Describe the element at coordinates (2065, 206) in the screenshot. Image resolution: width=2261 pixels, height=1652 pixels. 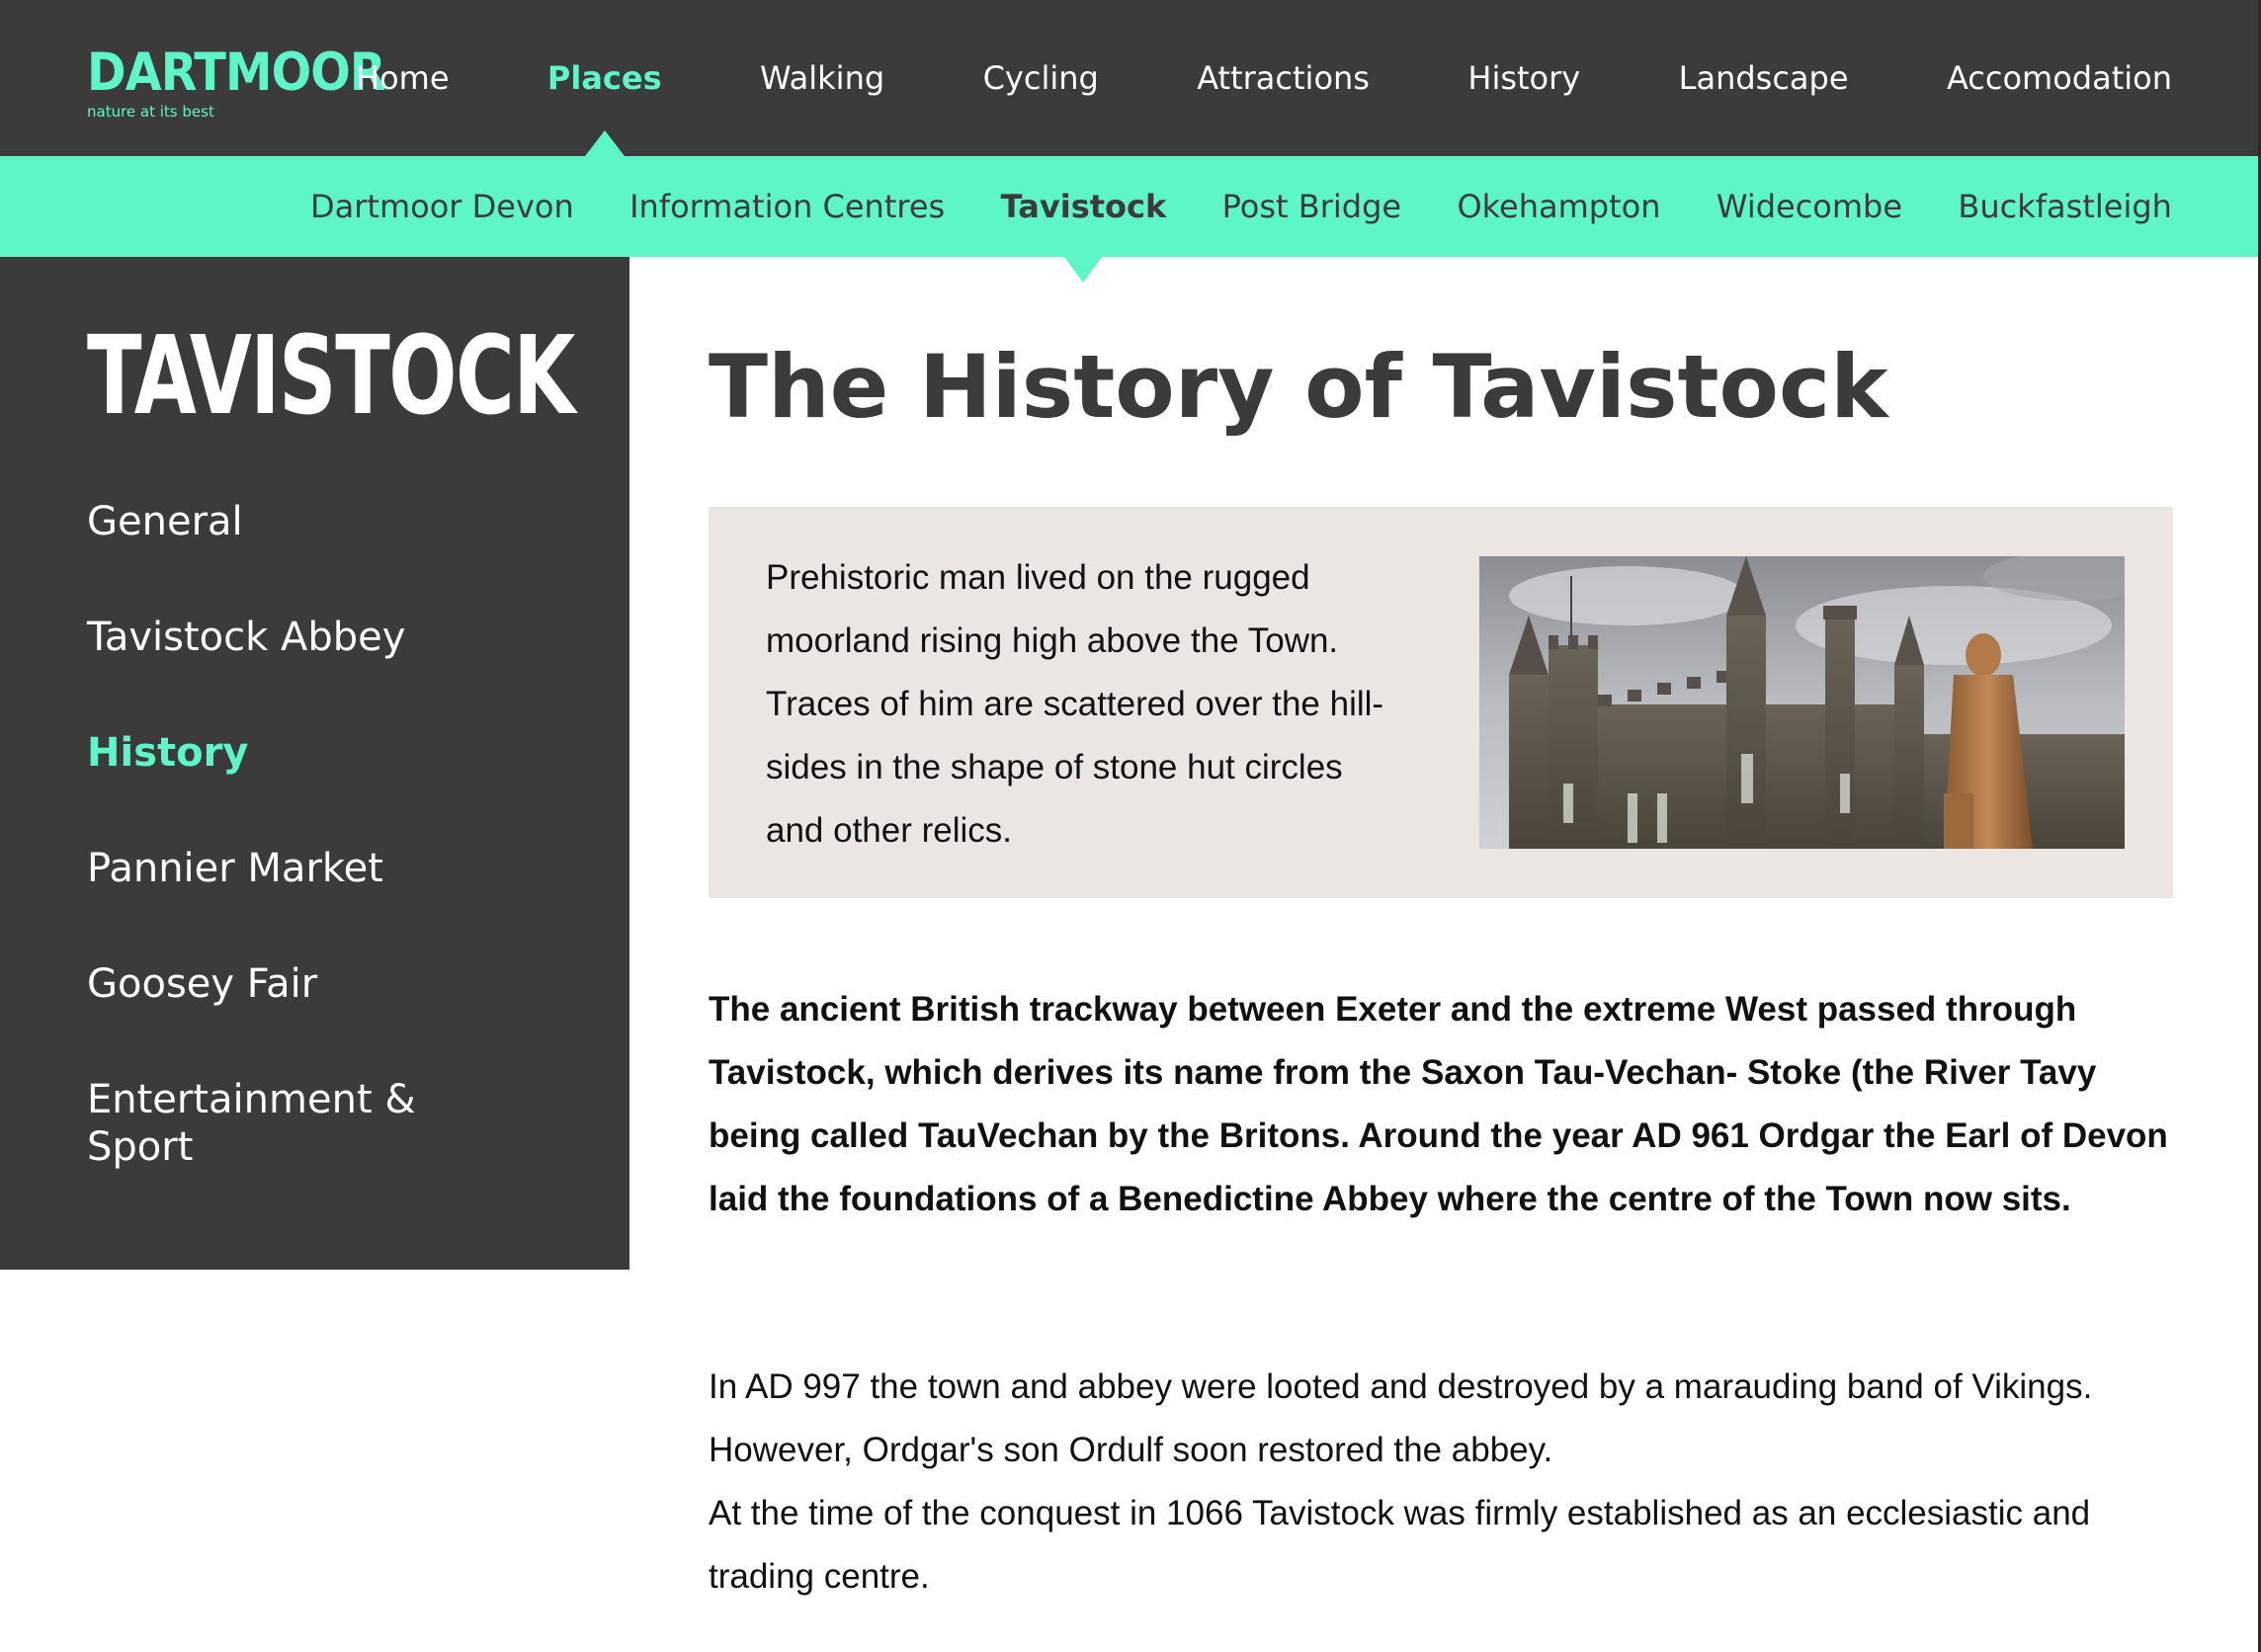
I see `sub-nav-buckfastleigh: Buckfastleigh` at that location.